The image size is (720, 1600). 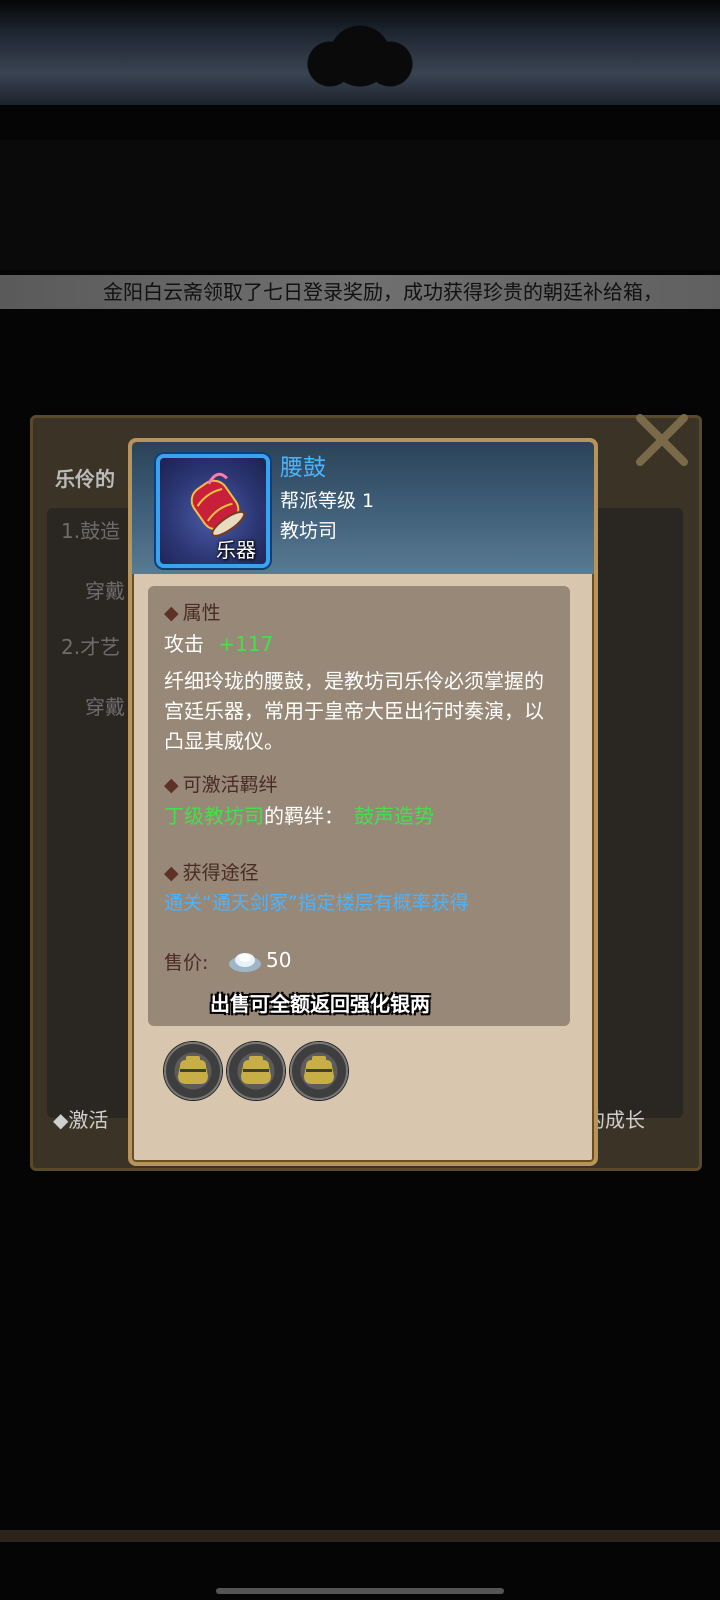 I want to click on stat-row: 攻击 +117, so click(x=218, y=642).